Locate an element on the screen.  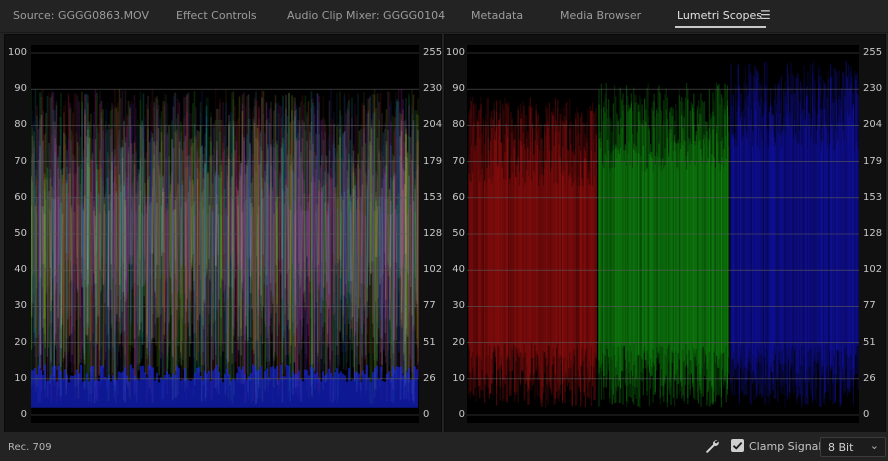
tab-metadata: Metadata is located at coordinates (497, 15).